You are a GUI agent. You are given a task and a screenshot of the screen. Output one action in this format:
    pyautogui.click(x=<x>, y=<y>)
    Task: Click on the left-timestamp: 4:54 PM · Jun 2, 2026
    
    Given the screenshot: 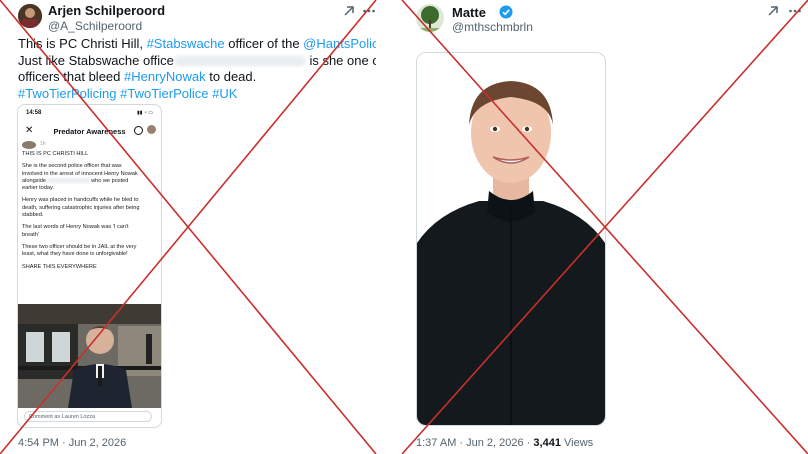 What is the action you would take?
    pyautogui.click(x=72, y=443)
    